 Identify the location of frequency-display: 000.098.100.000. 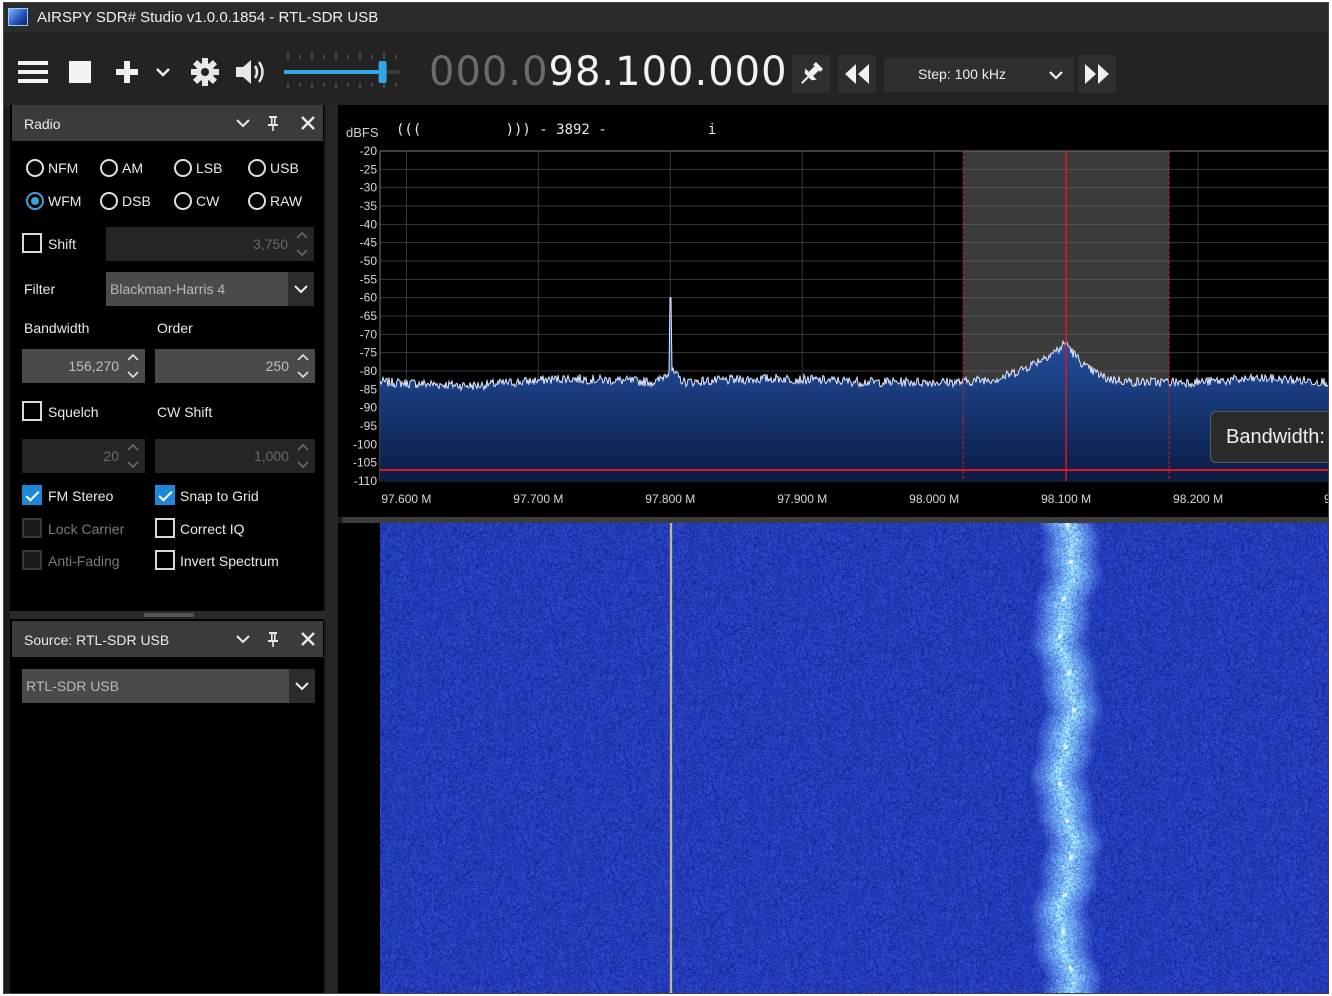
(608, 72).